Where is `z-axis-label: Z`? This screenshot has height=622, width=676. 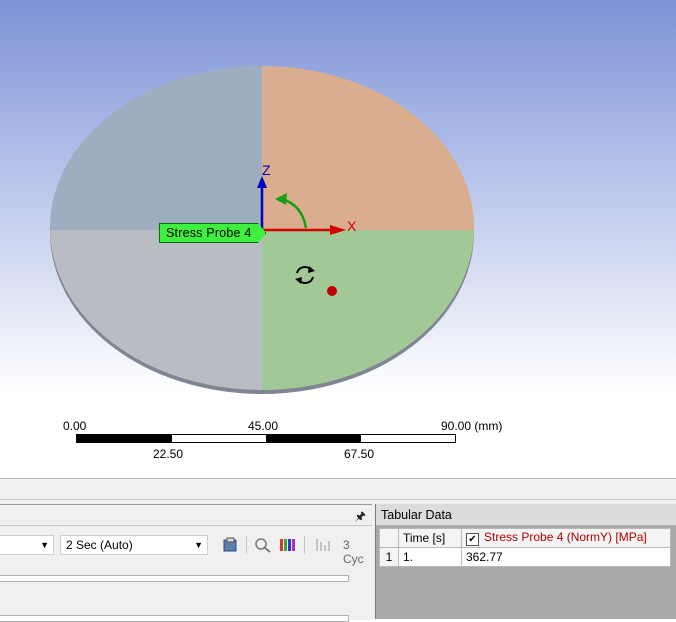
z-axis-label: Z is located at coordinates (266, 170).